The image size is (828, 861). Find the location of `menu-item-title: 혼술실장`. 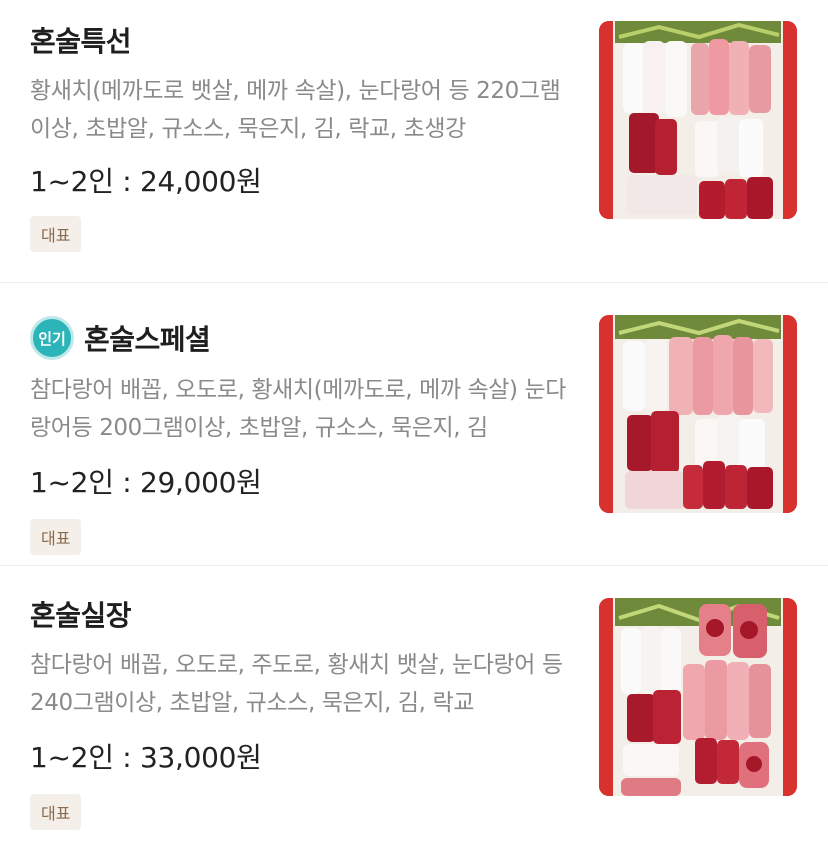

menu-item-title: 혼술실장 is located at coordinates (81, 615).